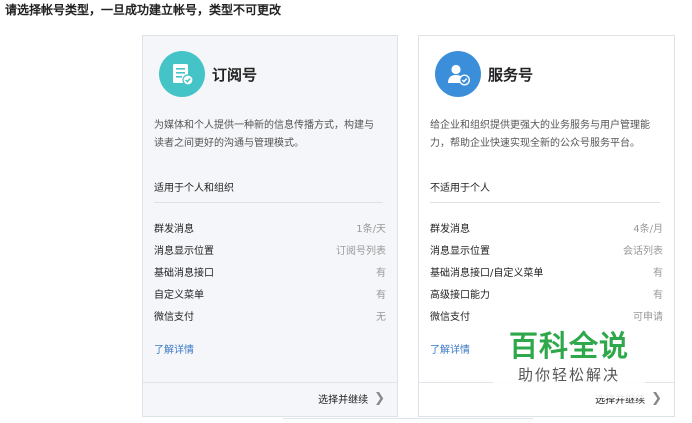  I want to click on feature-row: 消息显示位置 订阅号列表, so click(270, 252).